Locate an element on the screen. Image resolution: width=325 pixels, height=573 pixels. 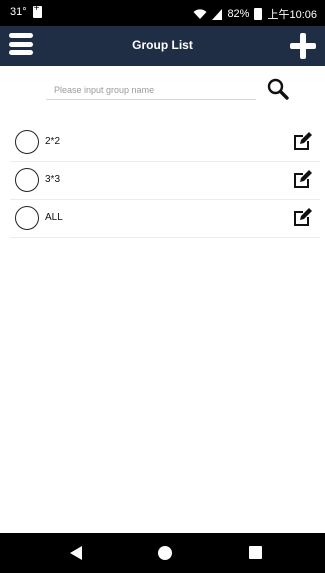
page-title: Group List is located at coordinates (162, 45).